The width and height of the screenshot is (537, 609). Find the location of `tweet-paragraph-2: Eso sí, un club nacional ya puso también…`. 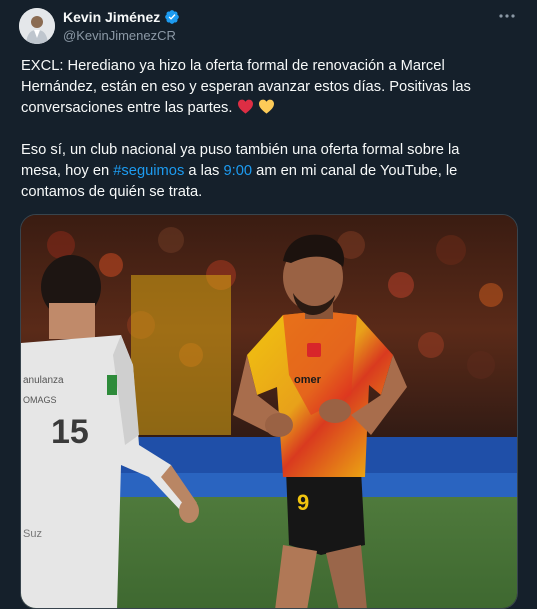

tweet-paragraph-2: Eso sí, un club nacional ya puso también… is located at coordinates (261, 171).